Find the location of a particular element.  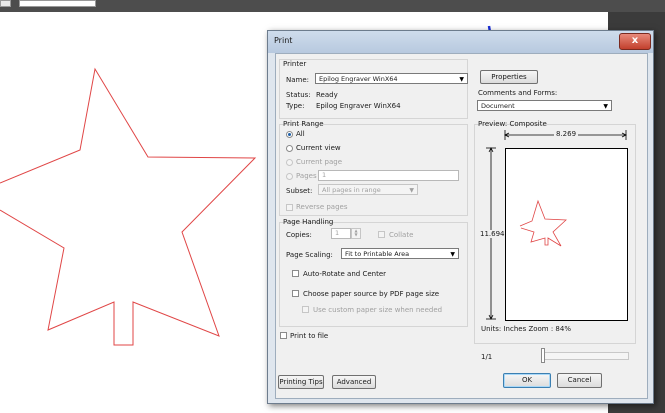

choose-paper-source-checkbox is located at coordinates (295, 293).